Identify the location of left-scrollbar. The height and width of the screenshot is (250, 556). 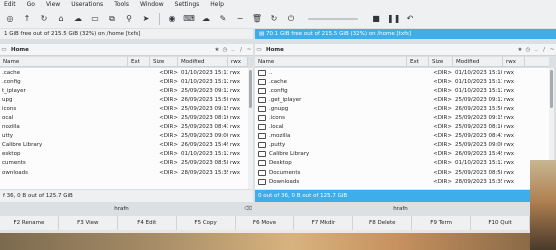
(250, 128).